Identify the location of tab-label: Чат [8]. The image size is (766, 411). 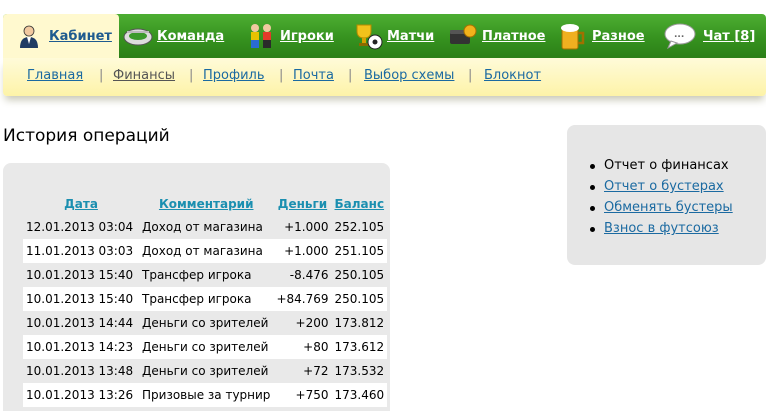
(729, 36).